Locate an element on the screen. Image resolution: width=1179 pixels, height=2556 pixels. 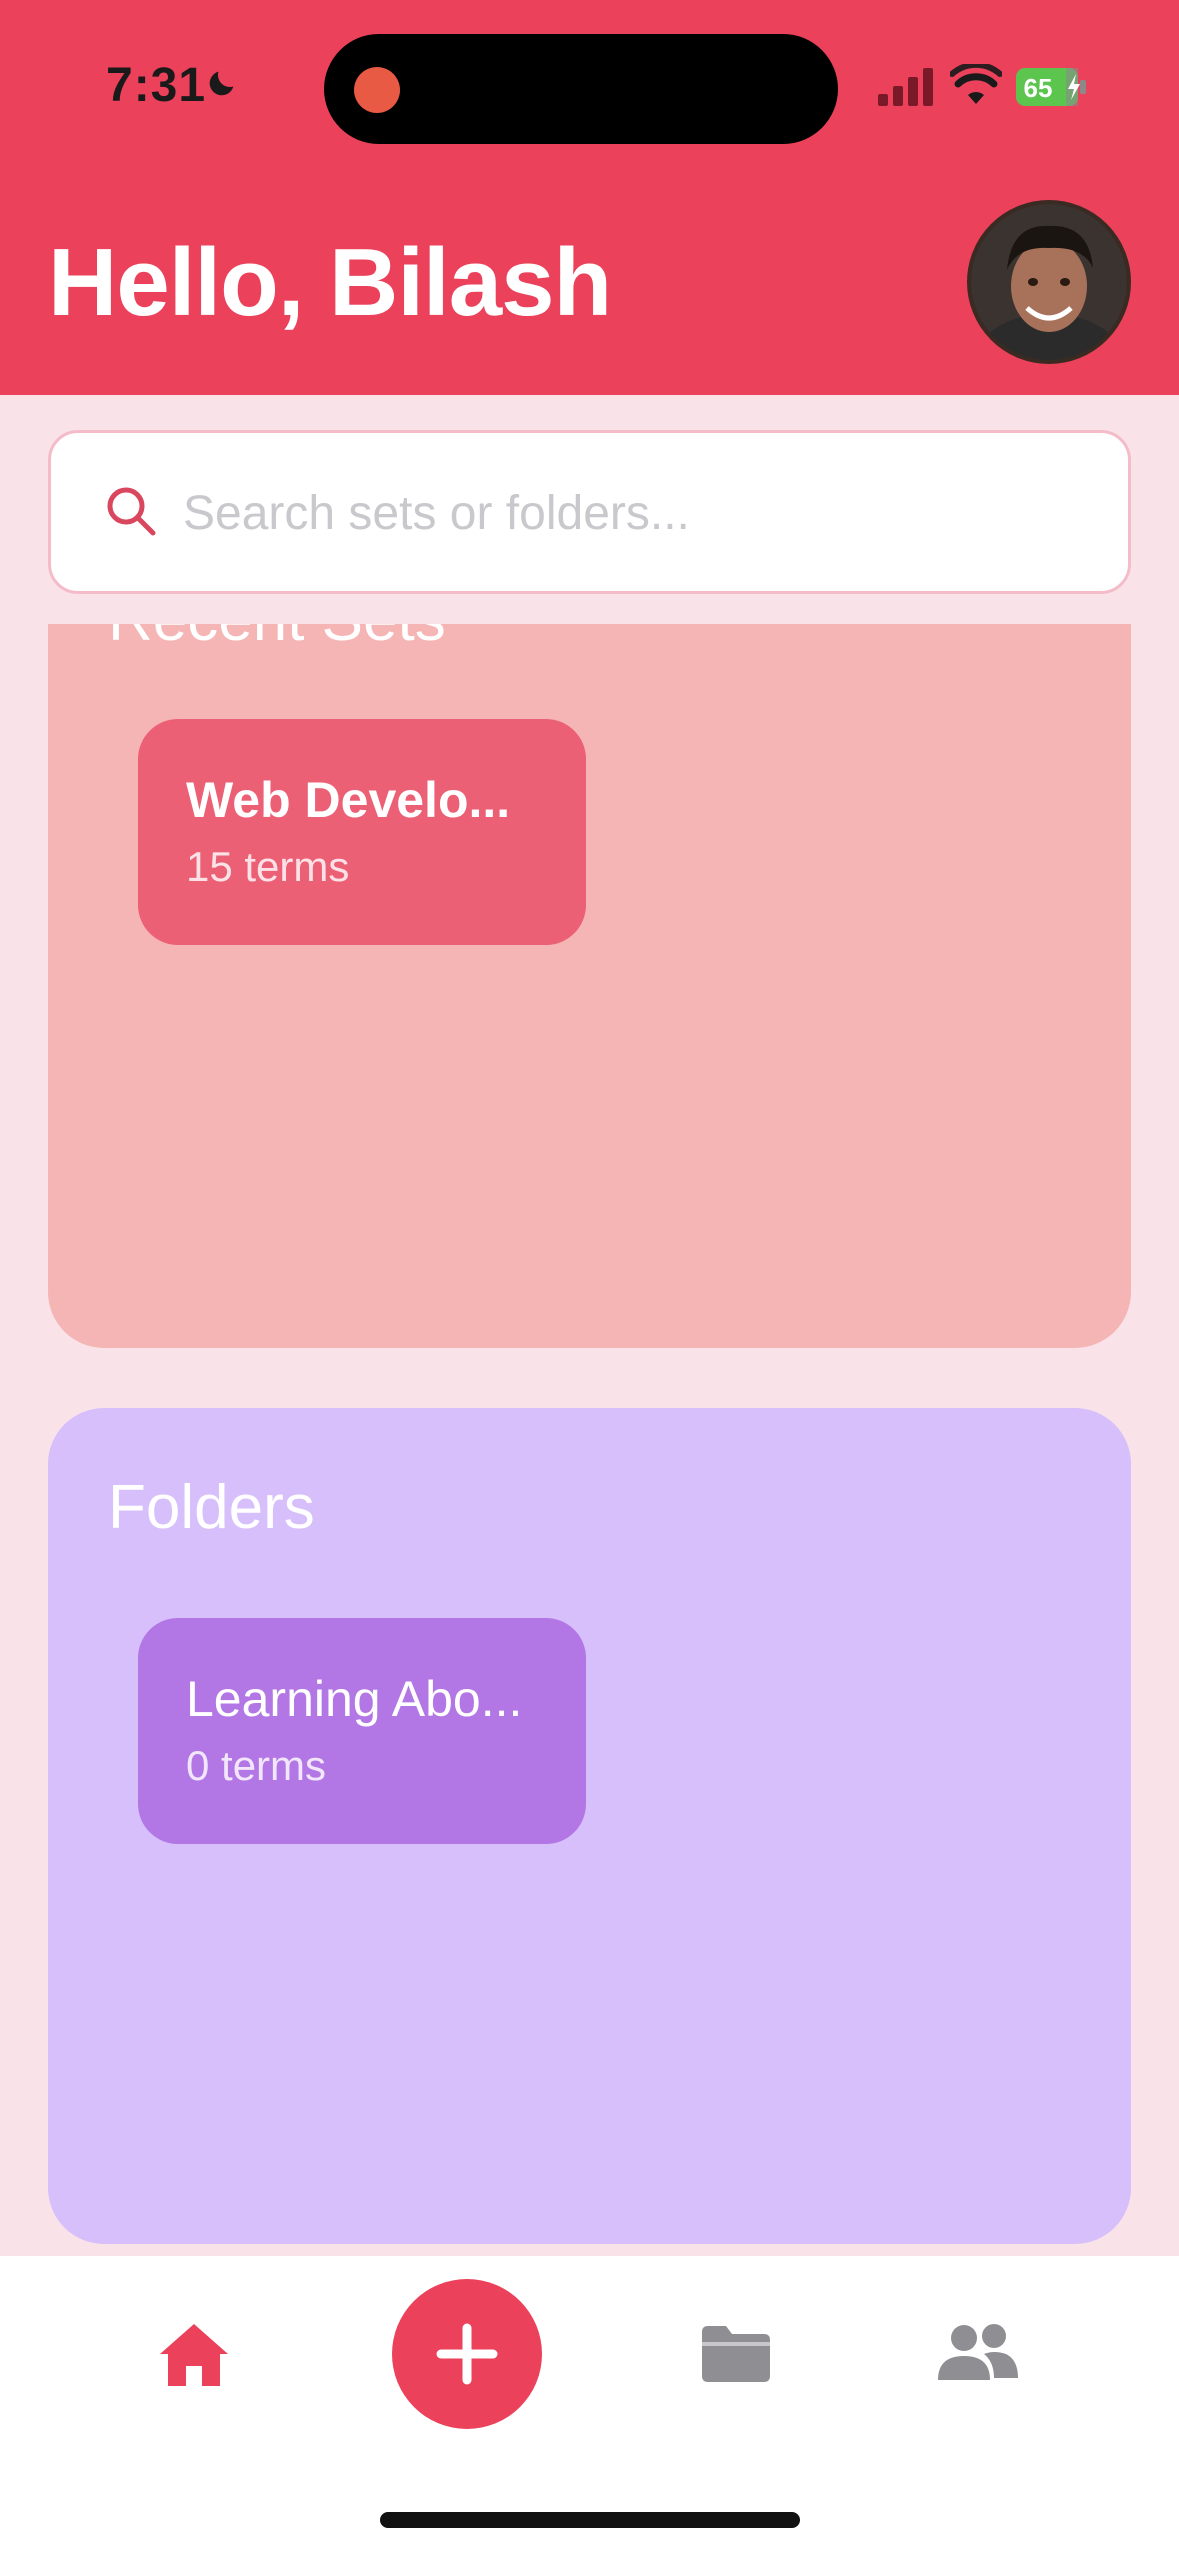
folder-icon is located at coordinates (736, 2354).